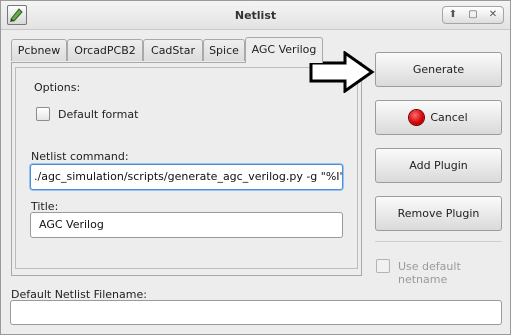 The image size is (511, 335). Describe the element at coordinates (186, 225) in the screenshot. I see `title-input: AGC Verilog` at that location.